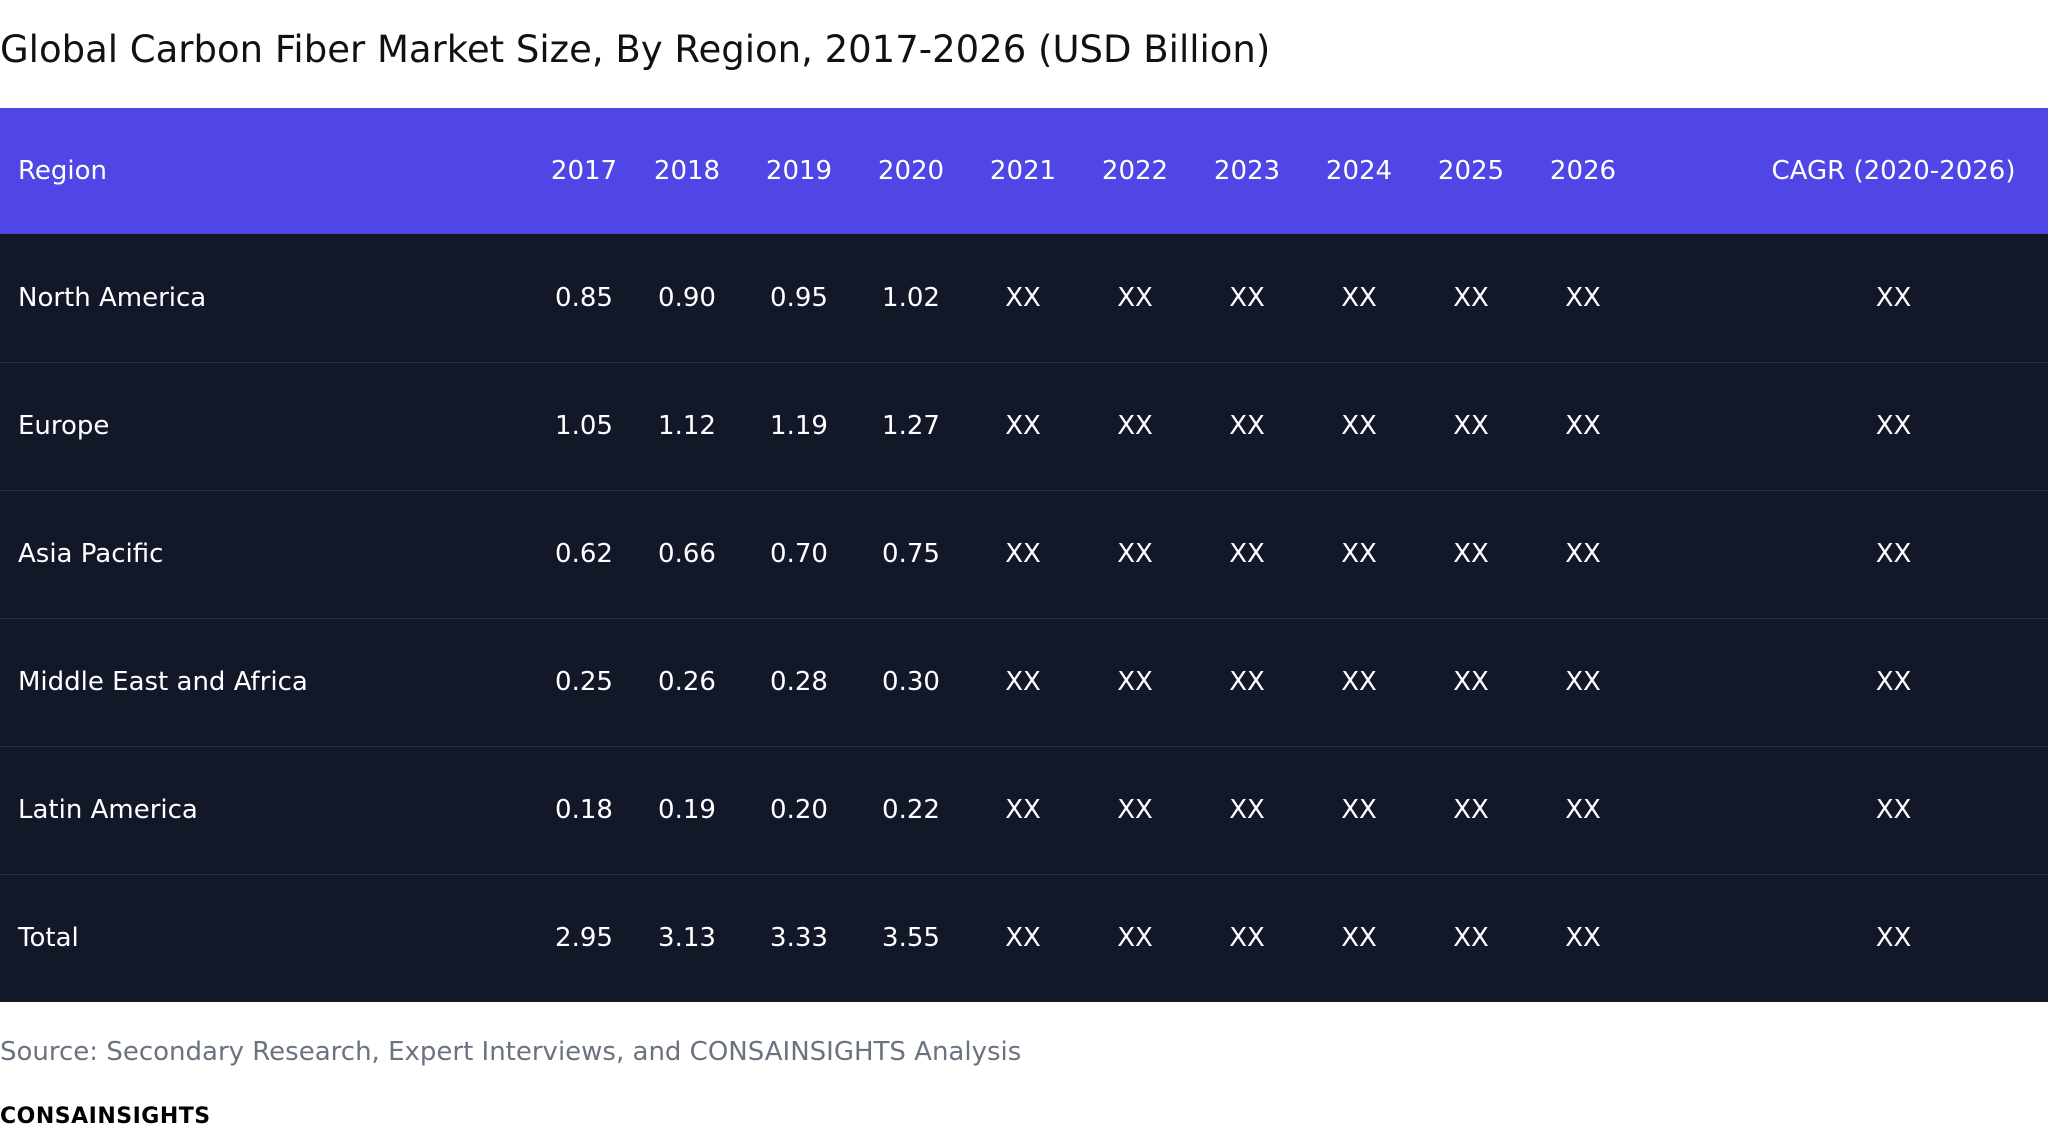 The width and height of the screenshot is (2048, 1129). Describe the element at coordinates (911, 938) in the screenshot. I see `value-2020: 3.55` at that location.